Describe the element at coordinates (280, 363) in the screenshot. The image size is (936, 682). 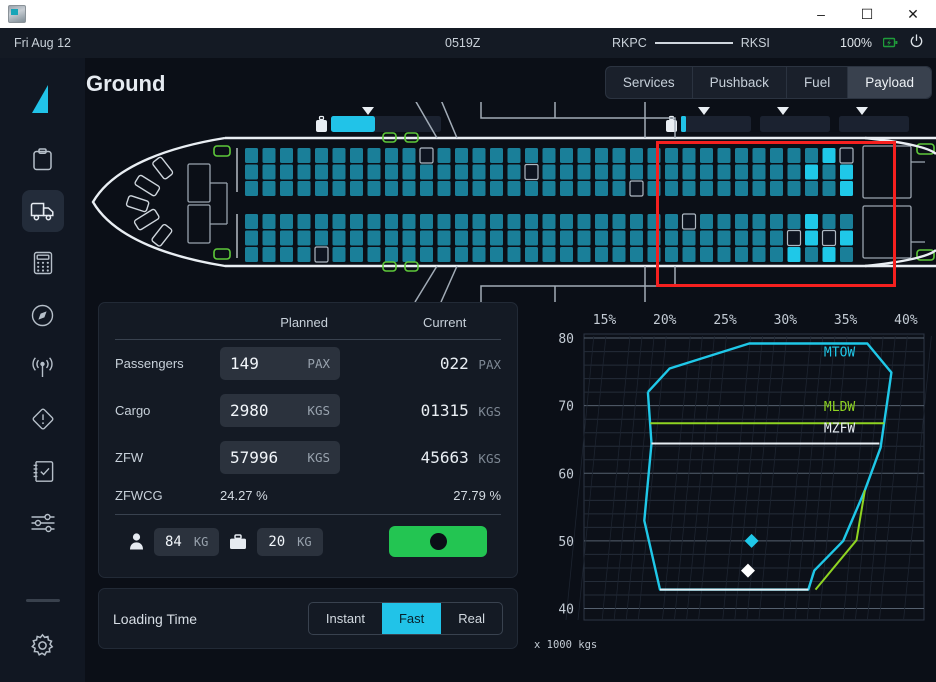
I see `input-planned-passengers: 149 PAX` at that location.